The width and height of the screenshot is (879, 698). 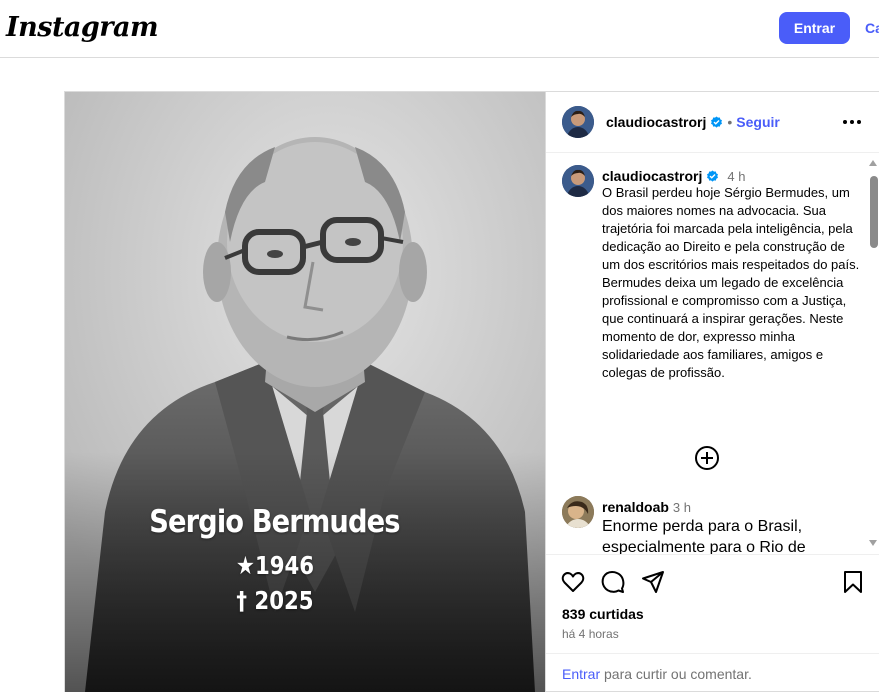 I want to click on bookmark-icon, so click(x=853, y=582).